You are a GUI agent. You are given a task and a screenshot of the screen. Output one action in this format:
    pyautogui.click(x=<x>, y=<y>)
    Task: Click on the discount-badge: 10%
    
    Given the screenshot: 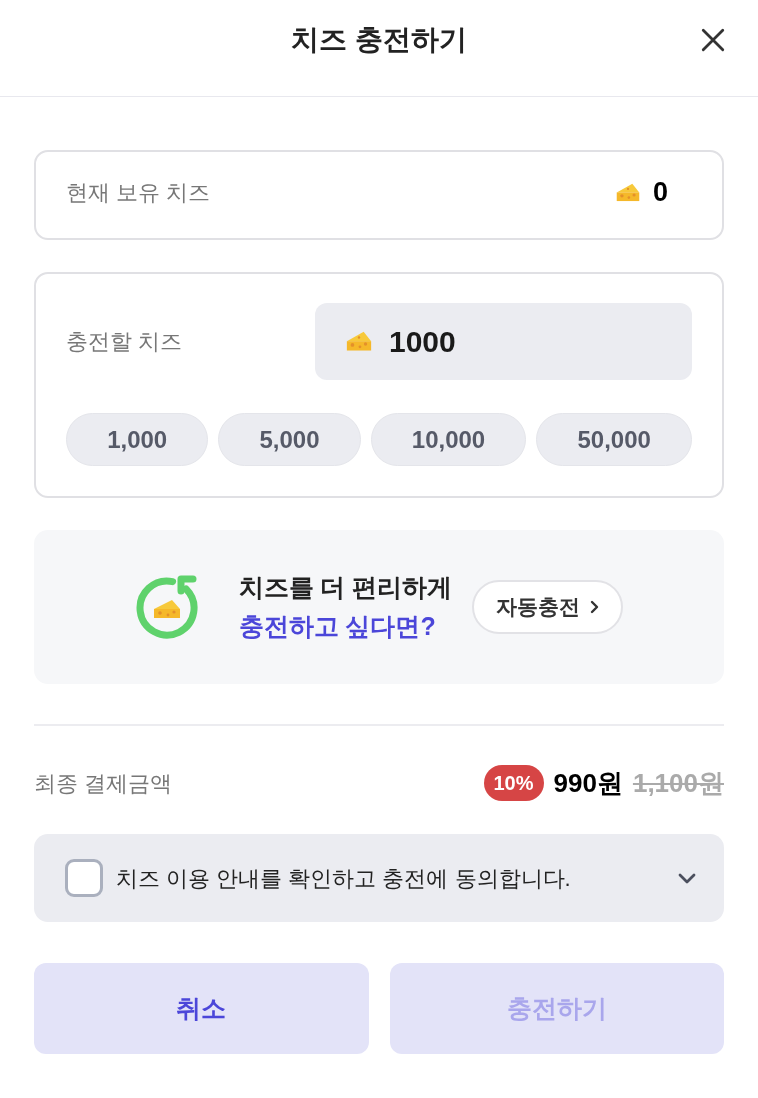 What is the action you would take?
    pyautogui.click(x=513, y=783)
    